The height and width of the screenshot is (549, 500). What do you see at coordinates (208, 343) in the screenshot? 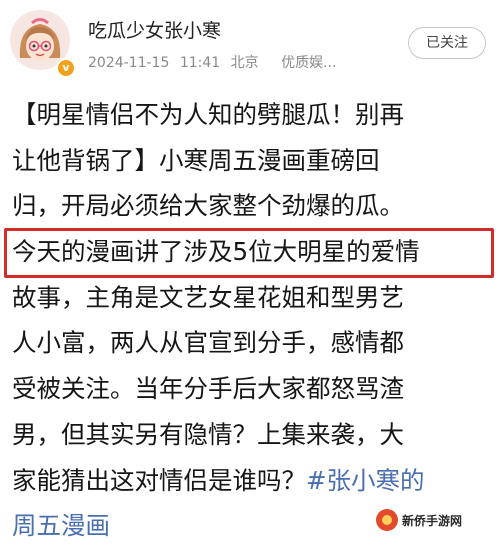
I see `post-line: 人小富，两人从官宣到分手，感情都` at bounding box center [208, 343].